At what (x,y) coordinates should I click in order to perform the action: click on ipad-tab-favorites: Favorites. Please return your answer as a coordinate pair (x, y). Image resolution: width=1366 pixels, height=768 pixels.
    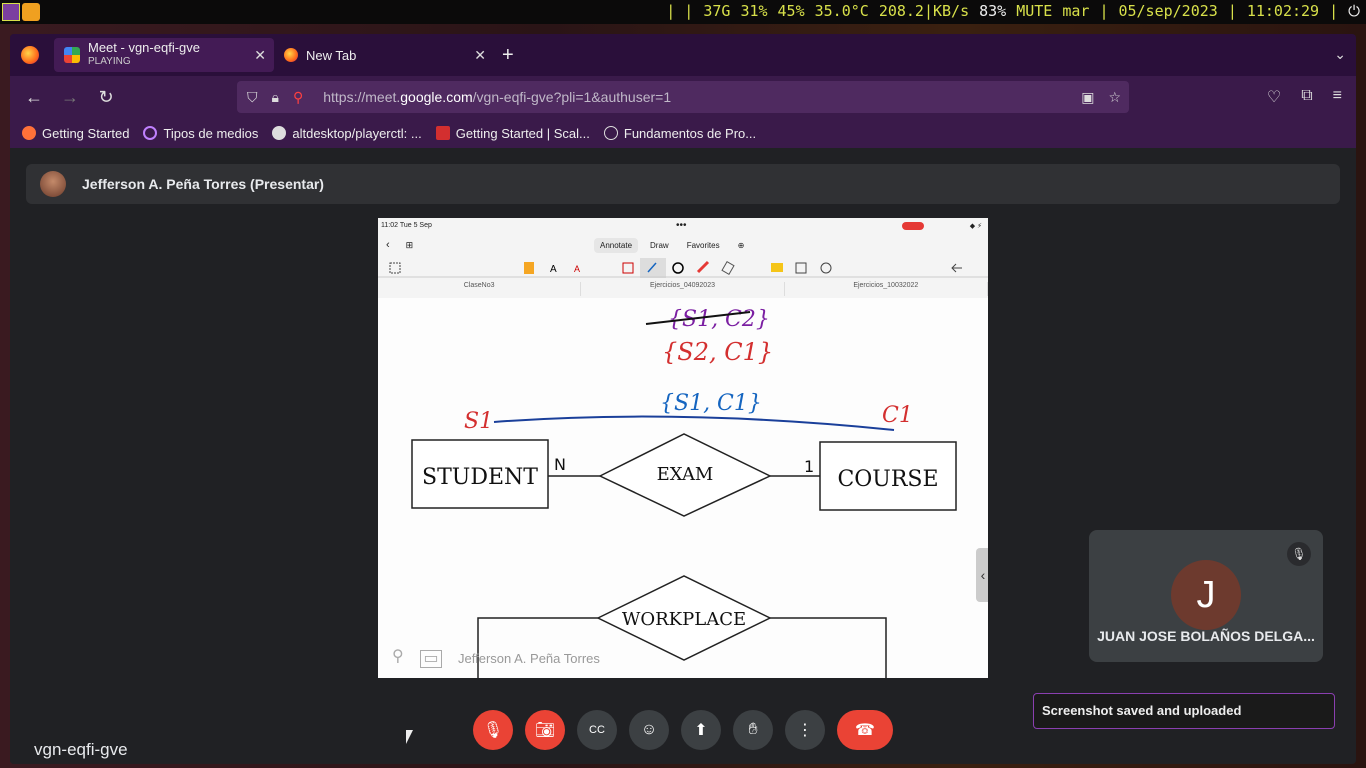
    Looking at the image, I should click on (703, 245).